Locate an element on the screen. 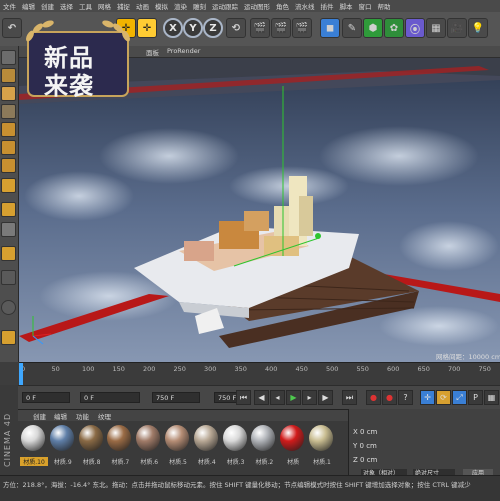 The width and height of the screenshot is (500, 501). menu-item-6: 捕捉 is located at coordinates (123, 6).